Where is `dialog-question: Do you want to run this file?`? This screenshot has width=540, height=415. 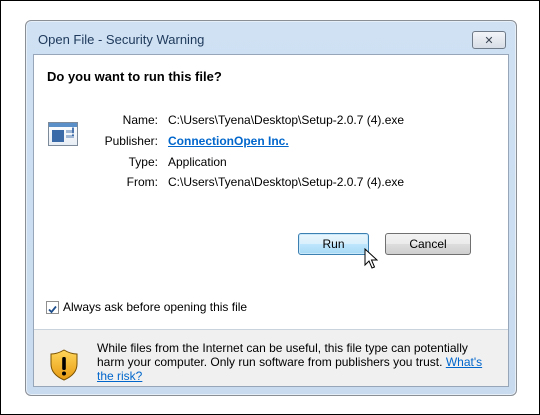 dialog-question: Do you want to run this file? is located at coordinates (134, 76).